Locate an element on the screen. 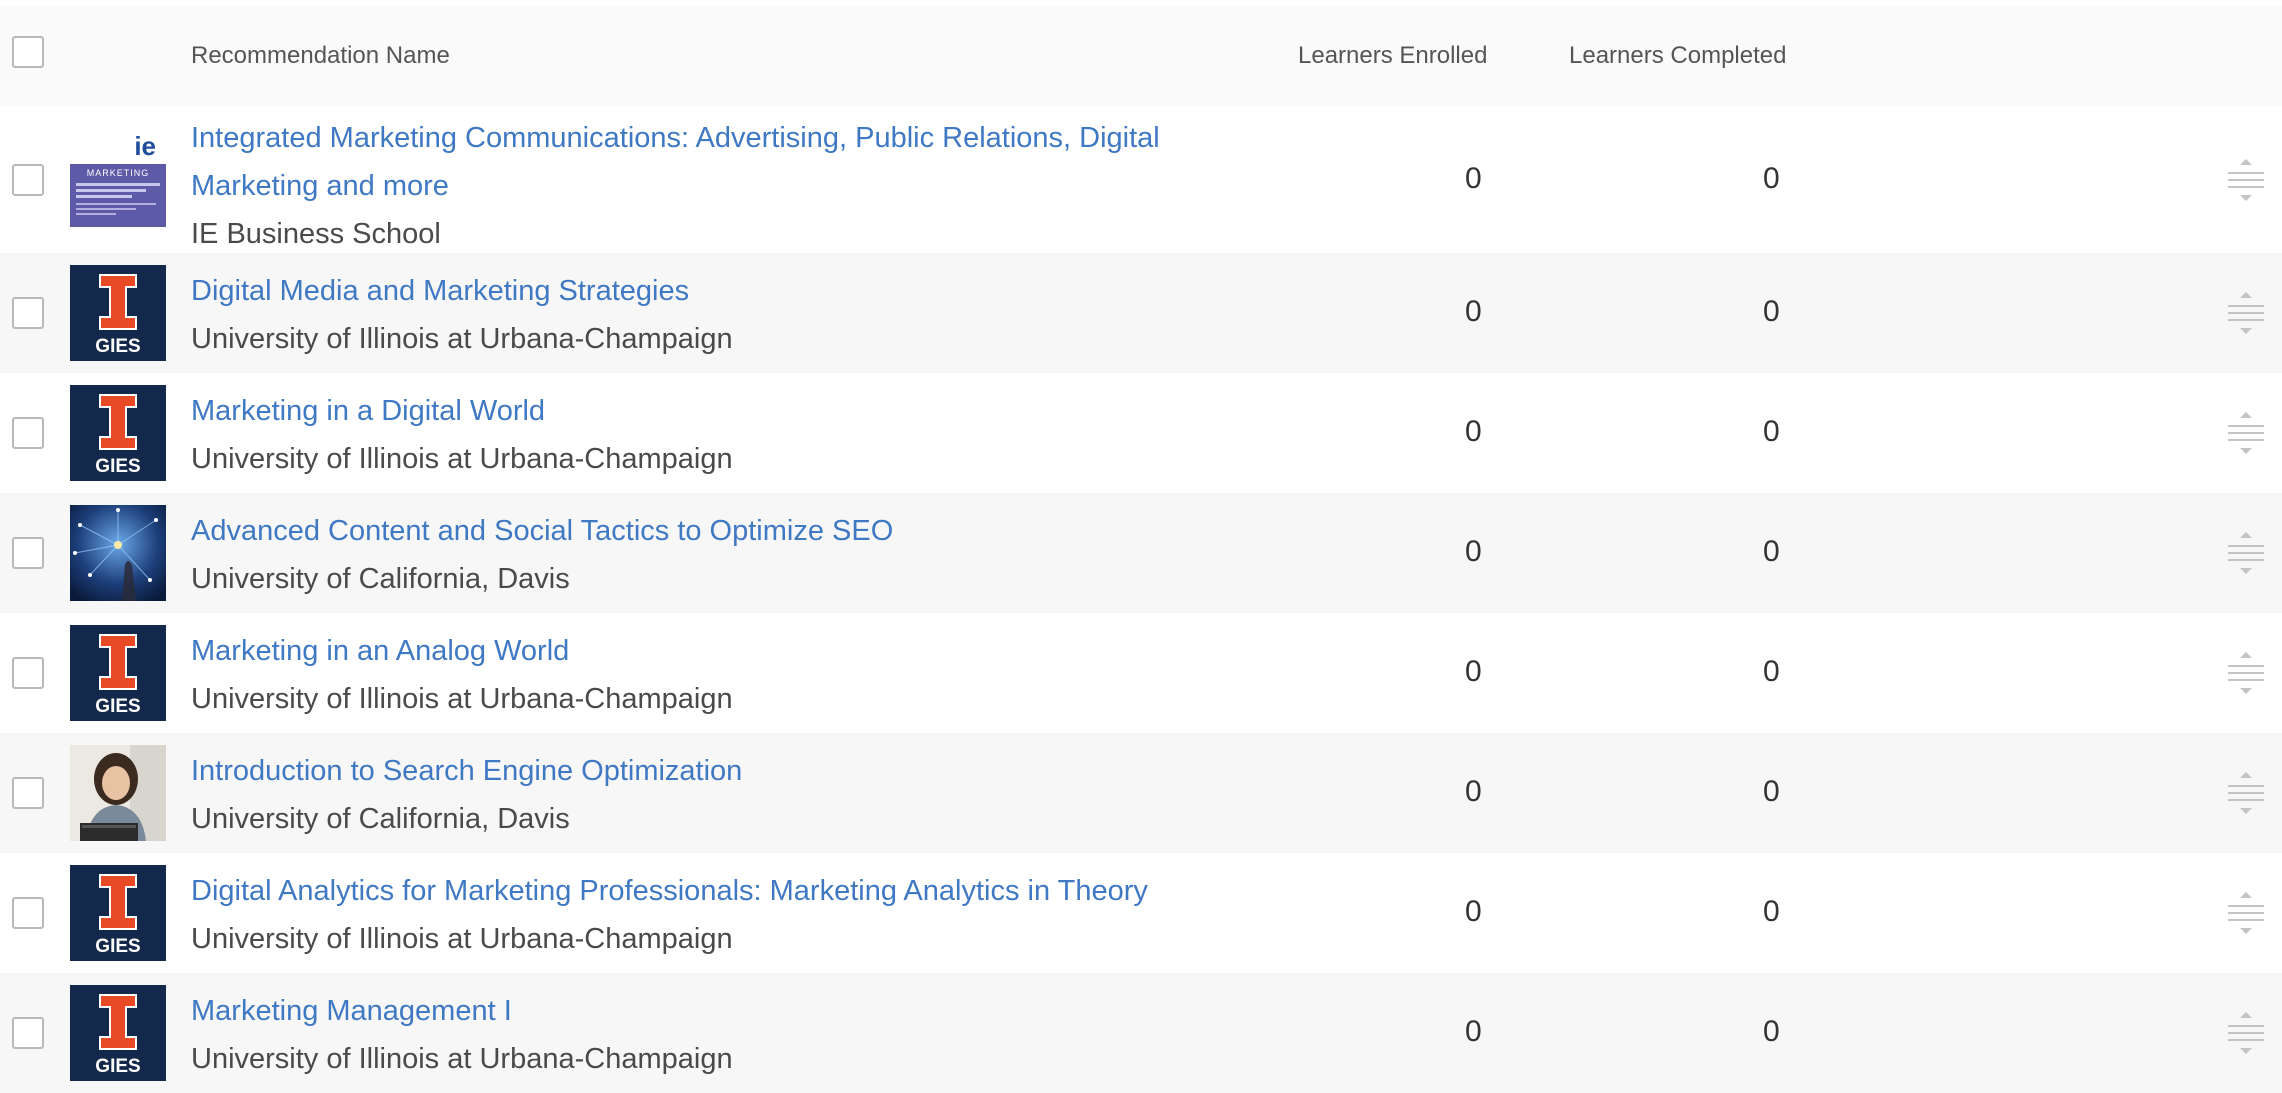 The height and width of the screenshot is (1093, 2282). select-all-checkbox is located at coordinates (28, 52).